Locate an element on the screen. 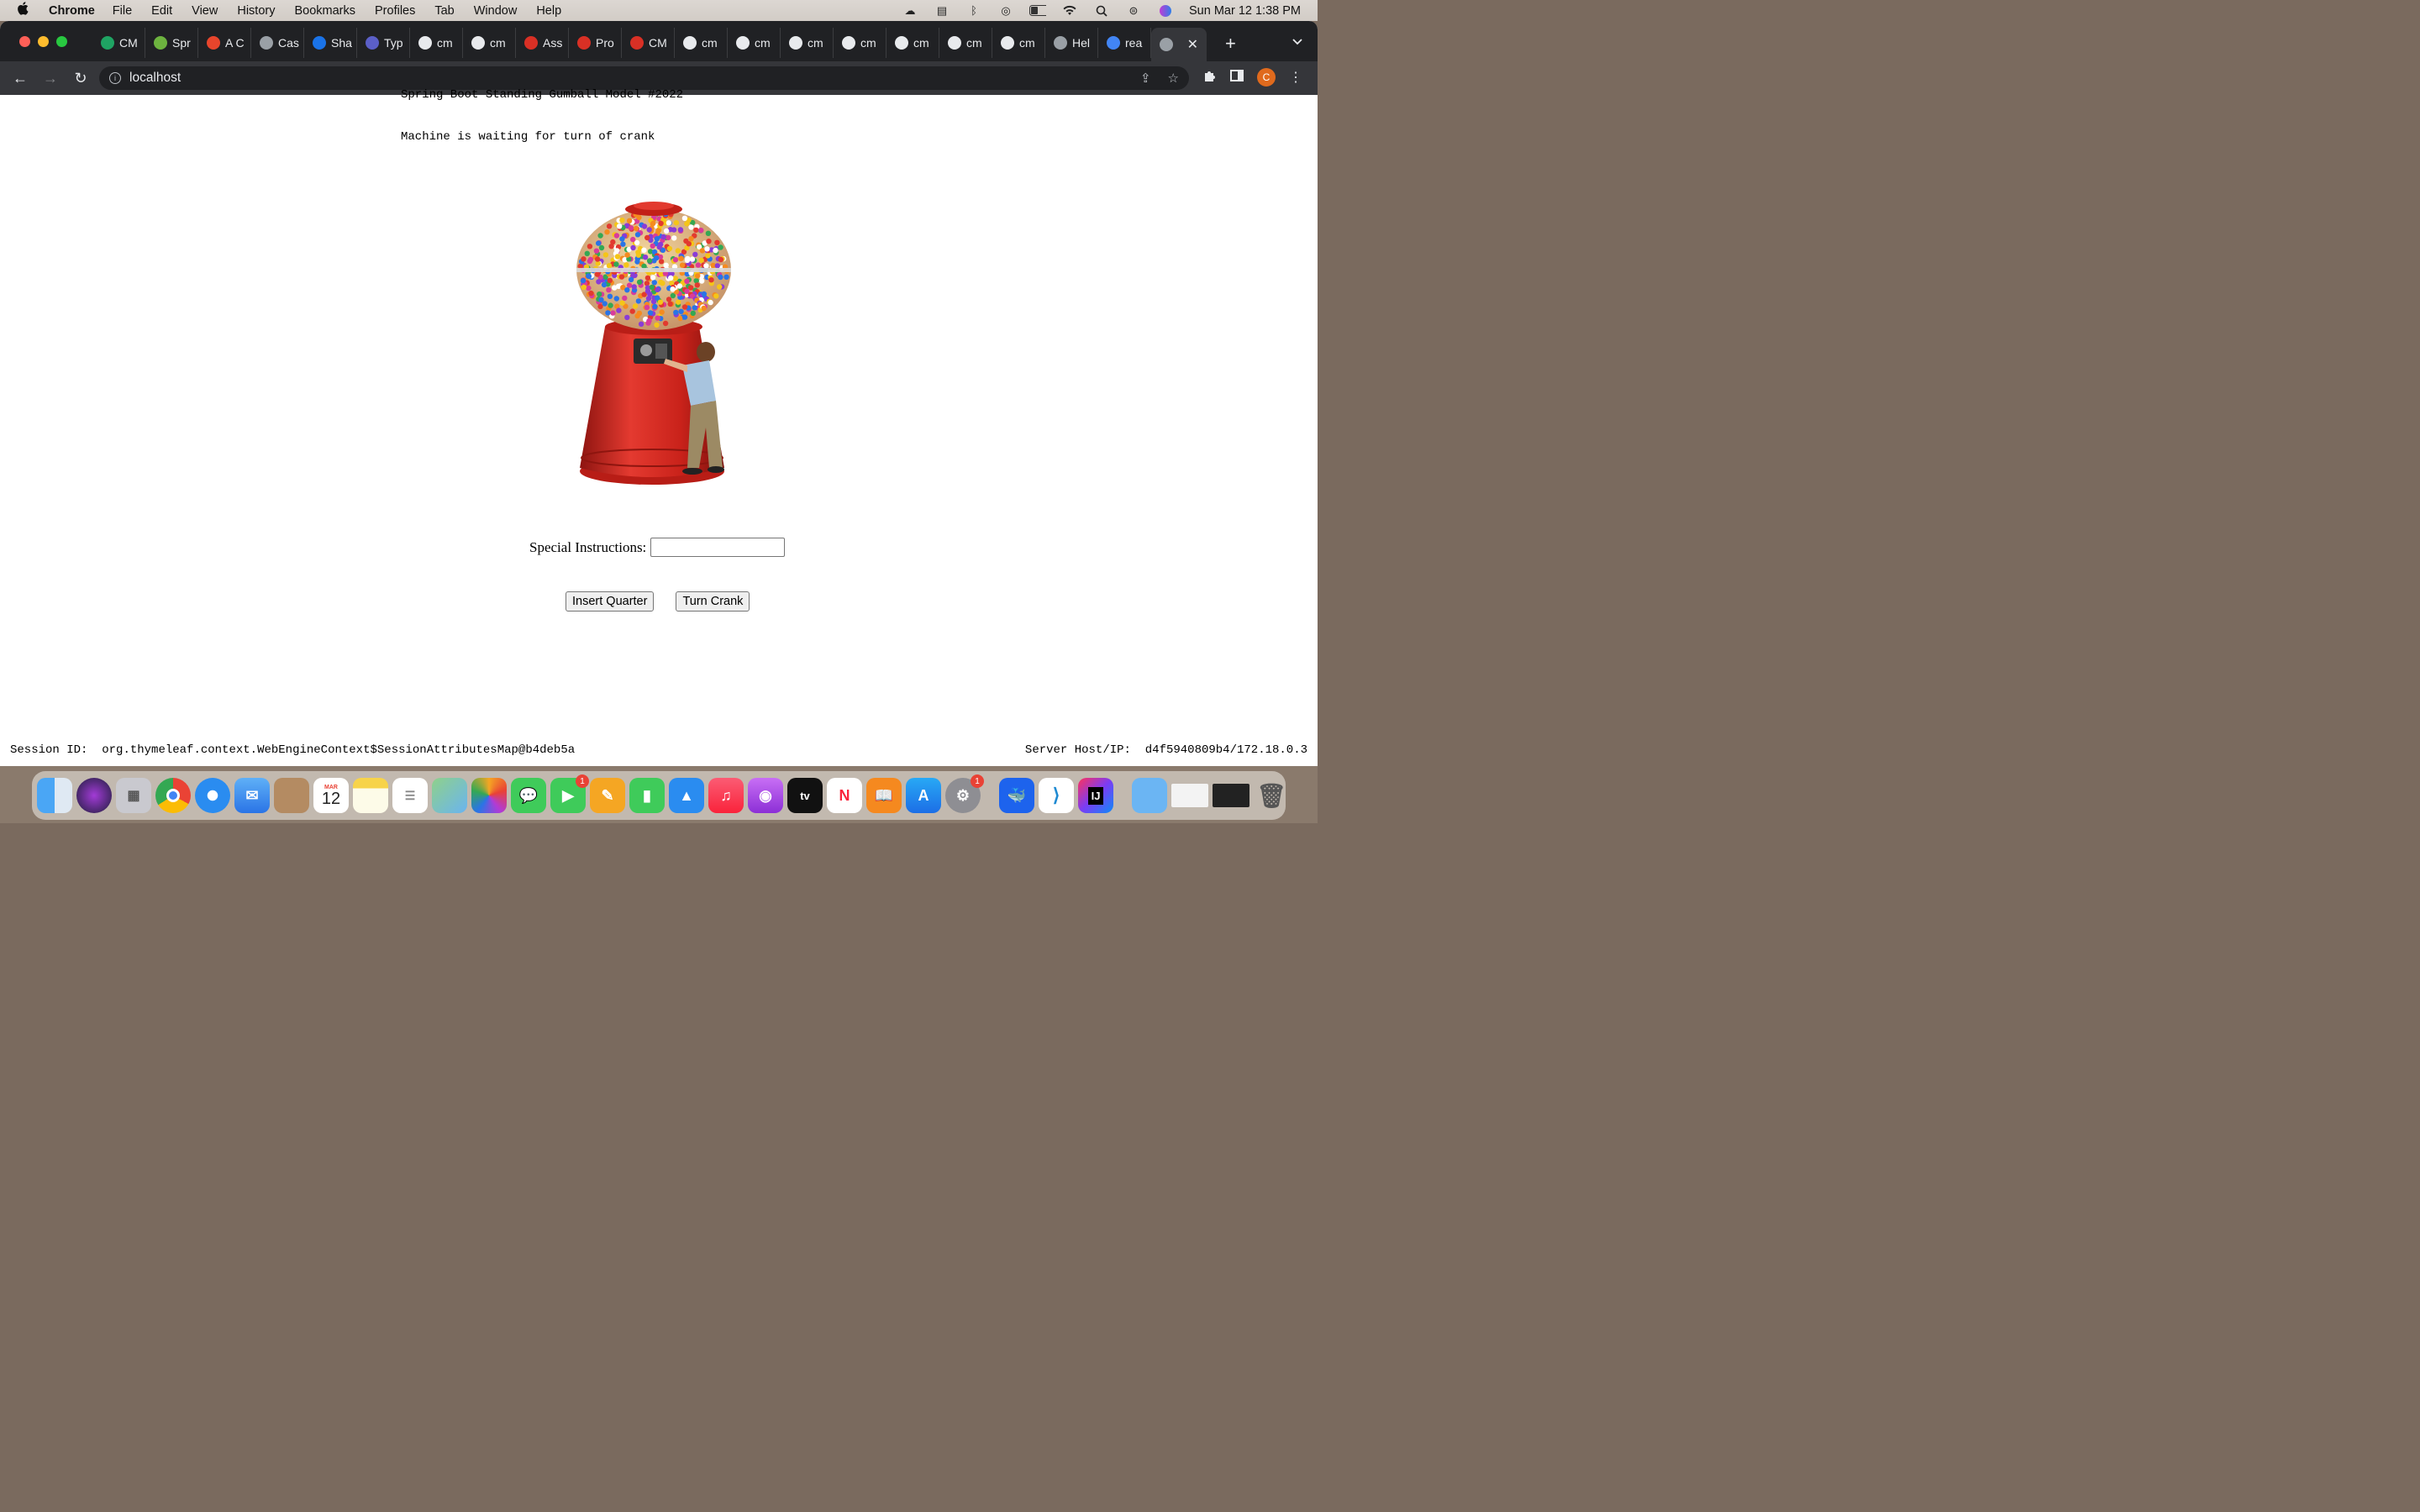  insert-quarter-button: Insert Quarter is located at coordinates (611, 601).